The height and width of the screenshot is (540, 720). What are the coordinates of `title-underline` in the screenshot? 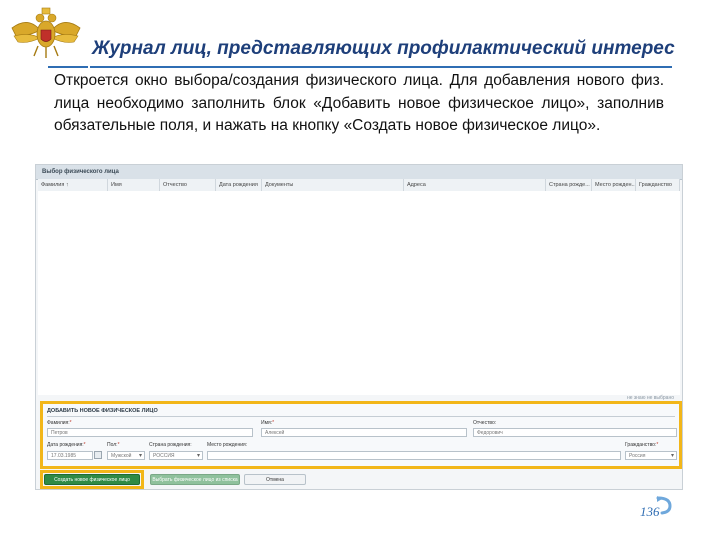 It's located at (381, 67).